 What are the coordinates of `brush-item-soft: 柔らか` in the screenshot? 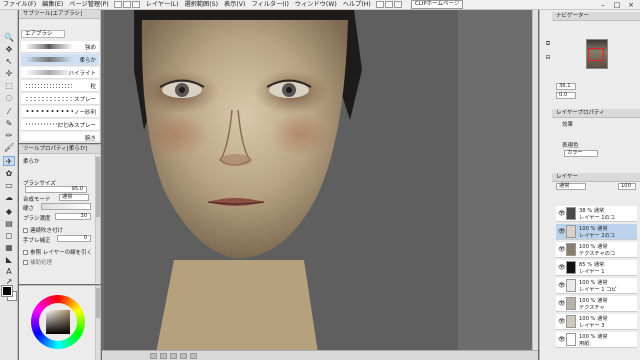 It's located at (60, 60).